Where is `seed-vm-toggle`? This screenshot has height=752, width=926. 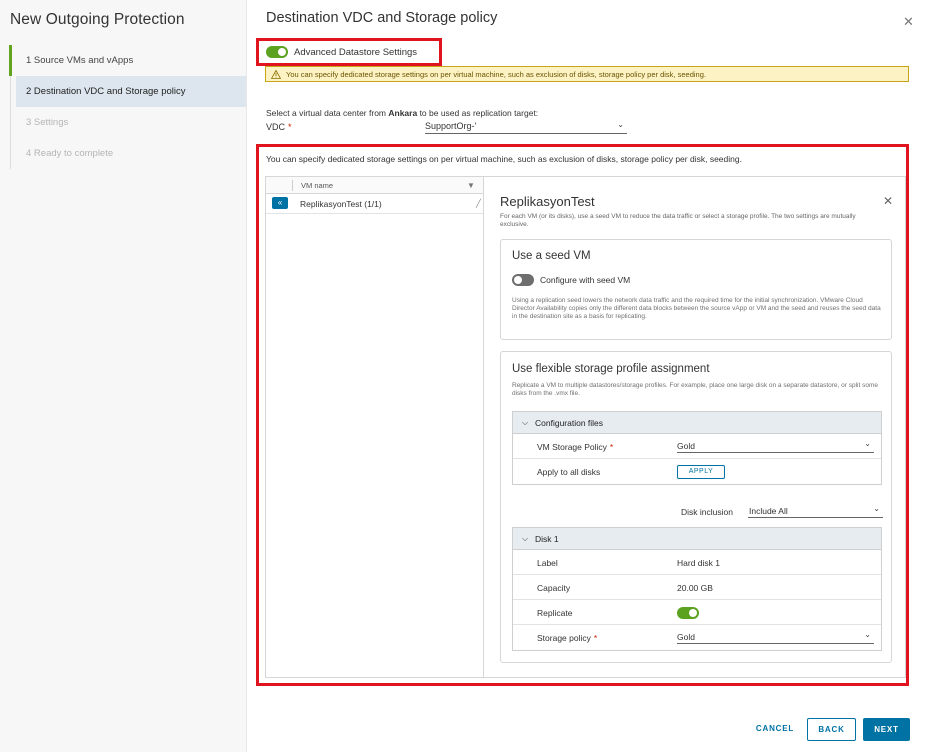 seed-vm-toggle is located at coordinates (523, 280).